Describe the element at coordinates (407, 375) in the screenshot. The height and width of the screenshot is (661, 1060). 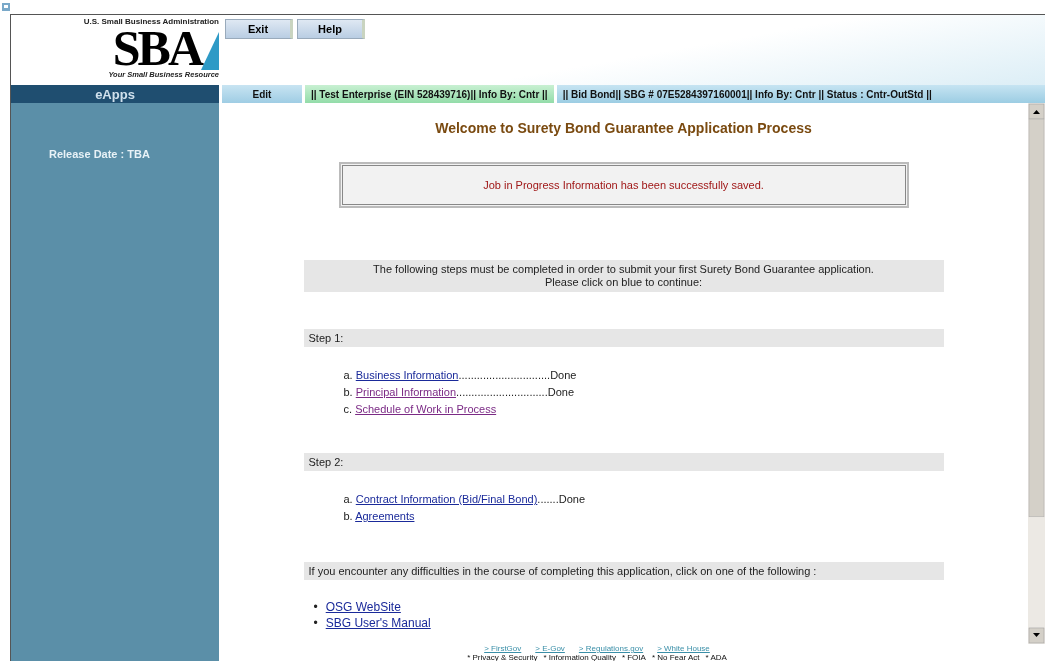
I see `step-link: Business Information` at that location.